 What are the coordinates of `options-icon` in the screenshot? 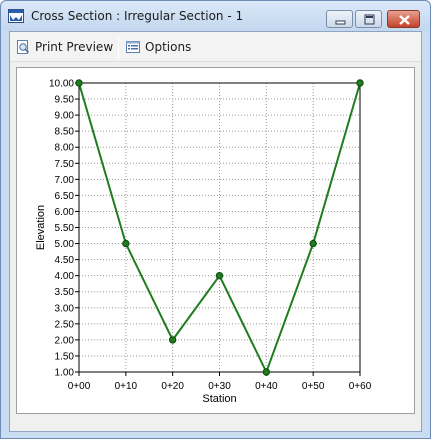 It's located at (133, 47).